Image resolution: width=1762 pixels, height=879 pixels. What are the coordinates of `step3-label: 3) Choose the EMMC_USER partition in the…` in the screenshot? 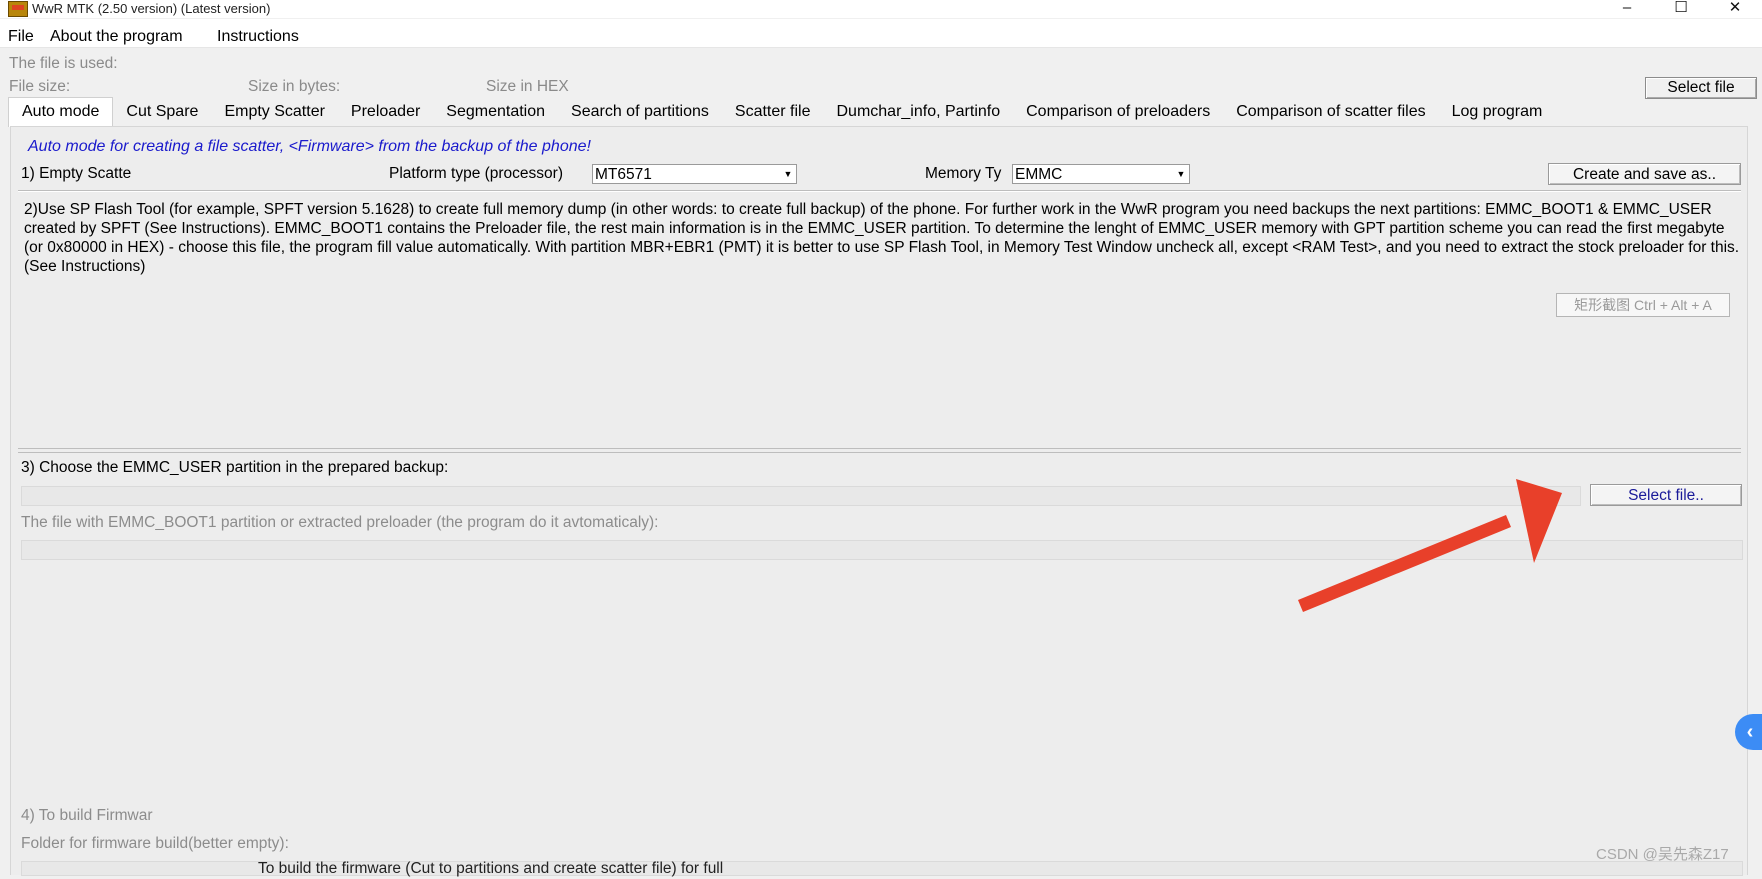 It's located at (235, 467).